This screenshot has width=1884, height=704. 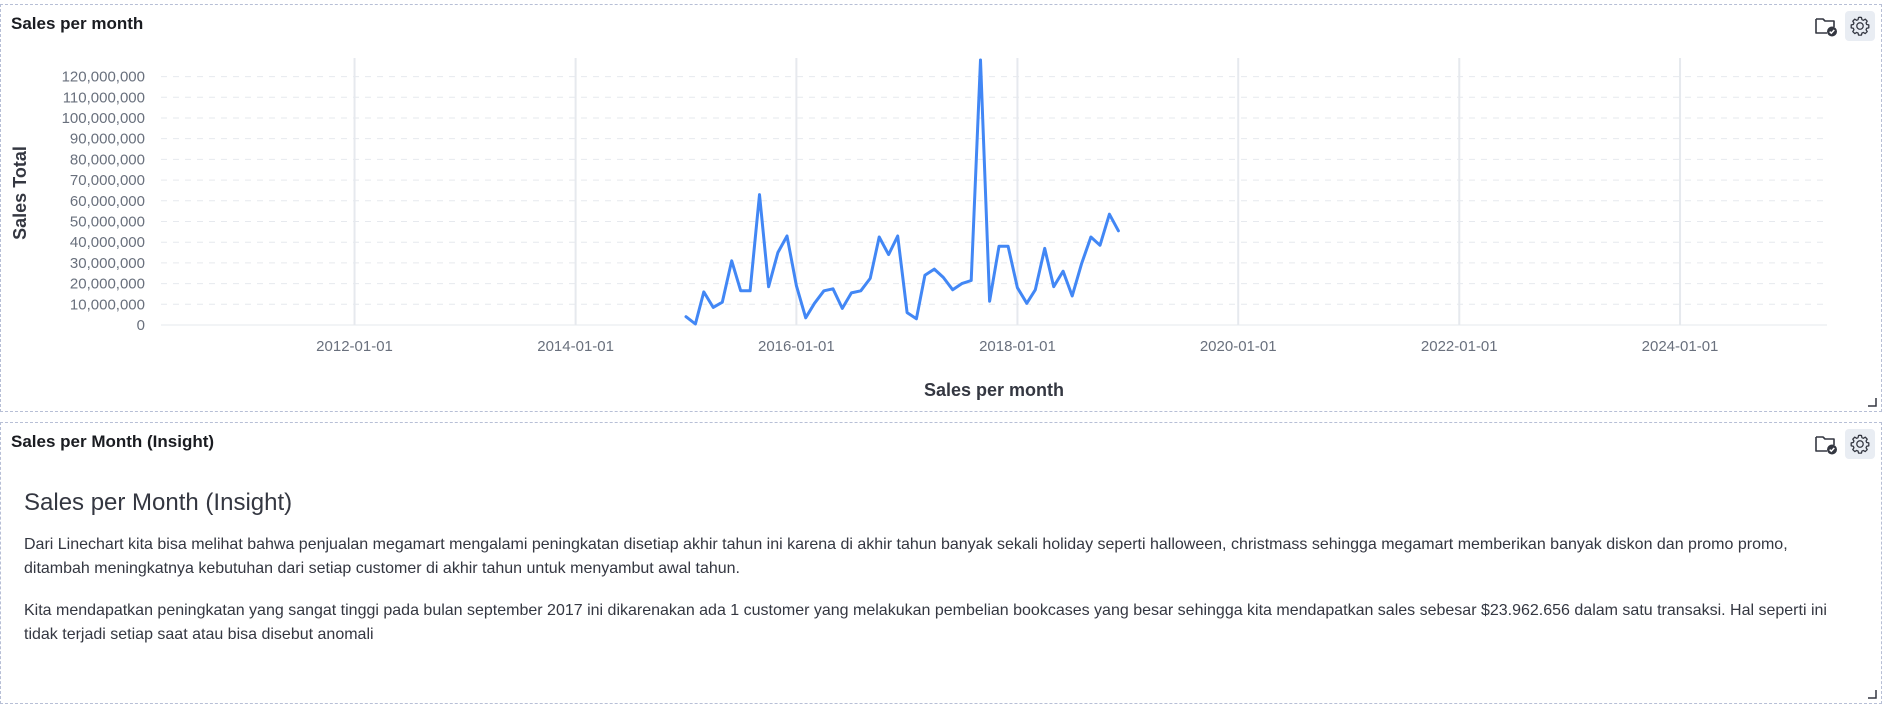 I want to click on insight-heading: Sales per Month (Insight), so click(x=158, y=502).